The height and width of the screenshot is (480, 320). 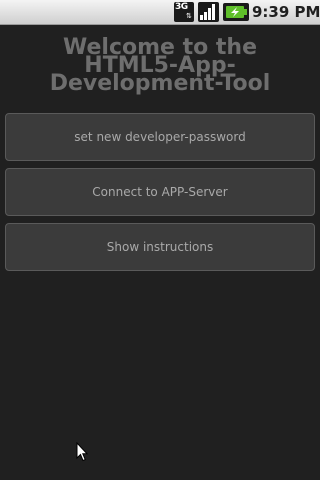 I want to click on data-arrows-icon: ⇅, so click(x=189, y=16).